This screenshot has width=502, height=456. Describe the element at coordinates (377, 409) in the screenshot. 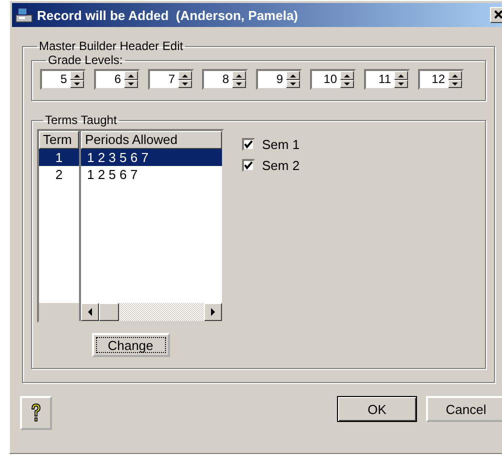

I see `ok-button: OK` at that location.